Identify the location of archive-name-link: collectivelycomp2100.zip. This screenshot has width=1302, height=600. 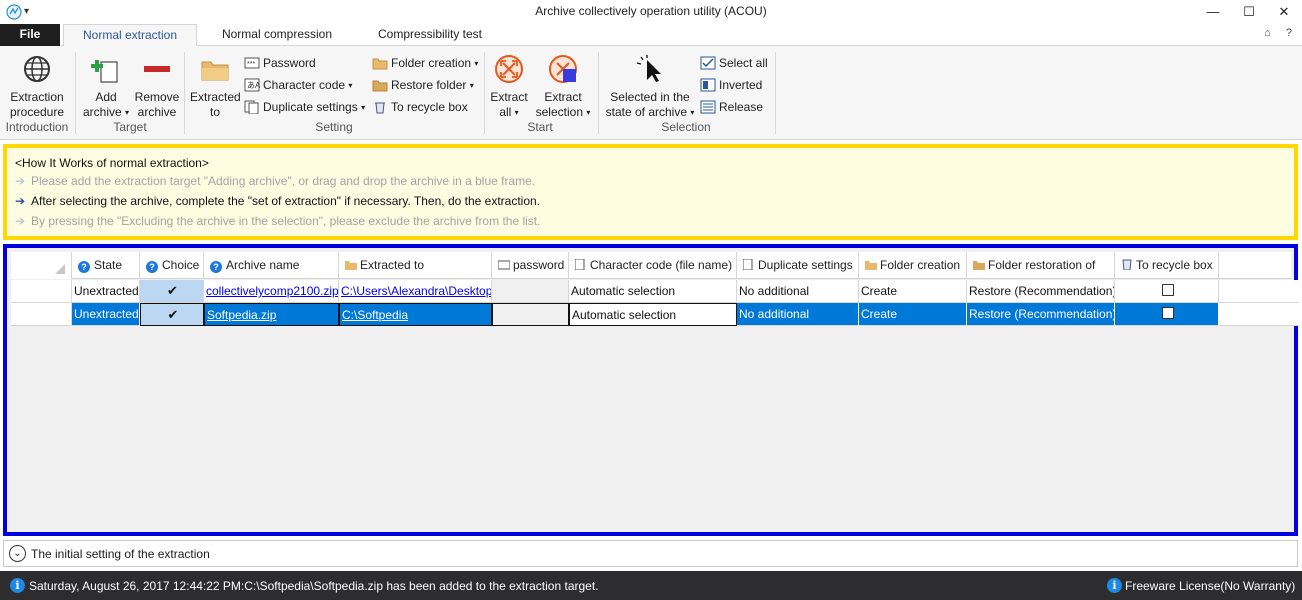
(272, 291).